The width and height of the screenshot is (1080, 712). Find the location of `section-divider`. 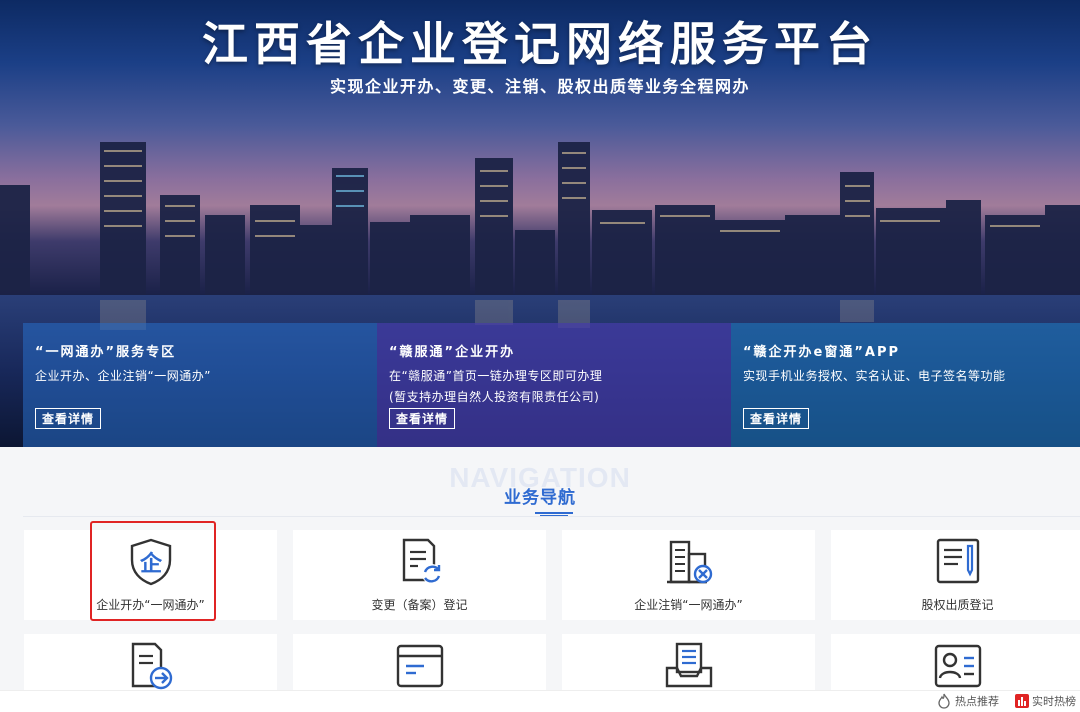

section-divider is located at coordinates (551, 516).